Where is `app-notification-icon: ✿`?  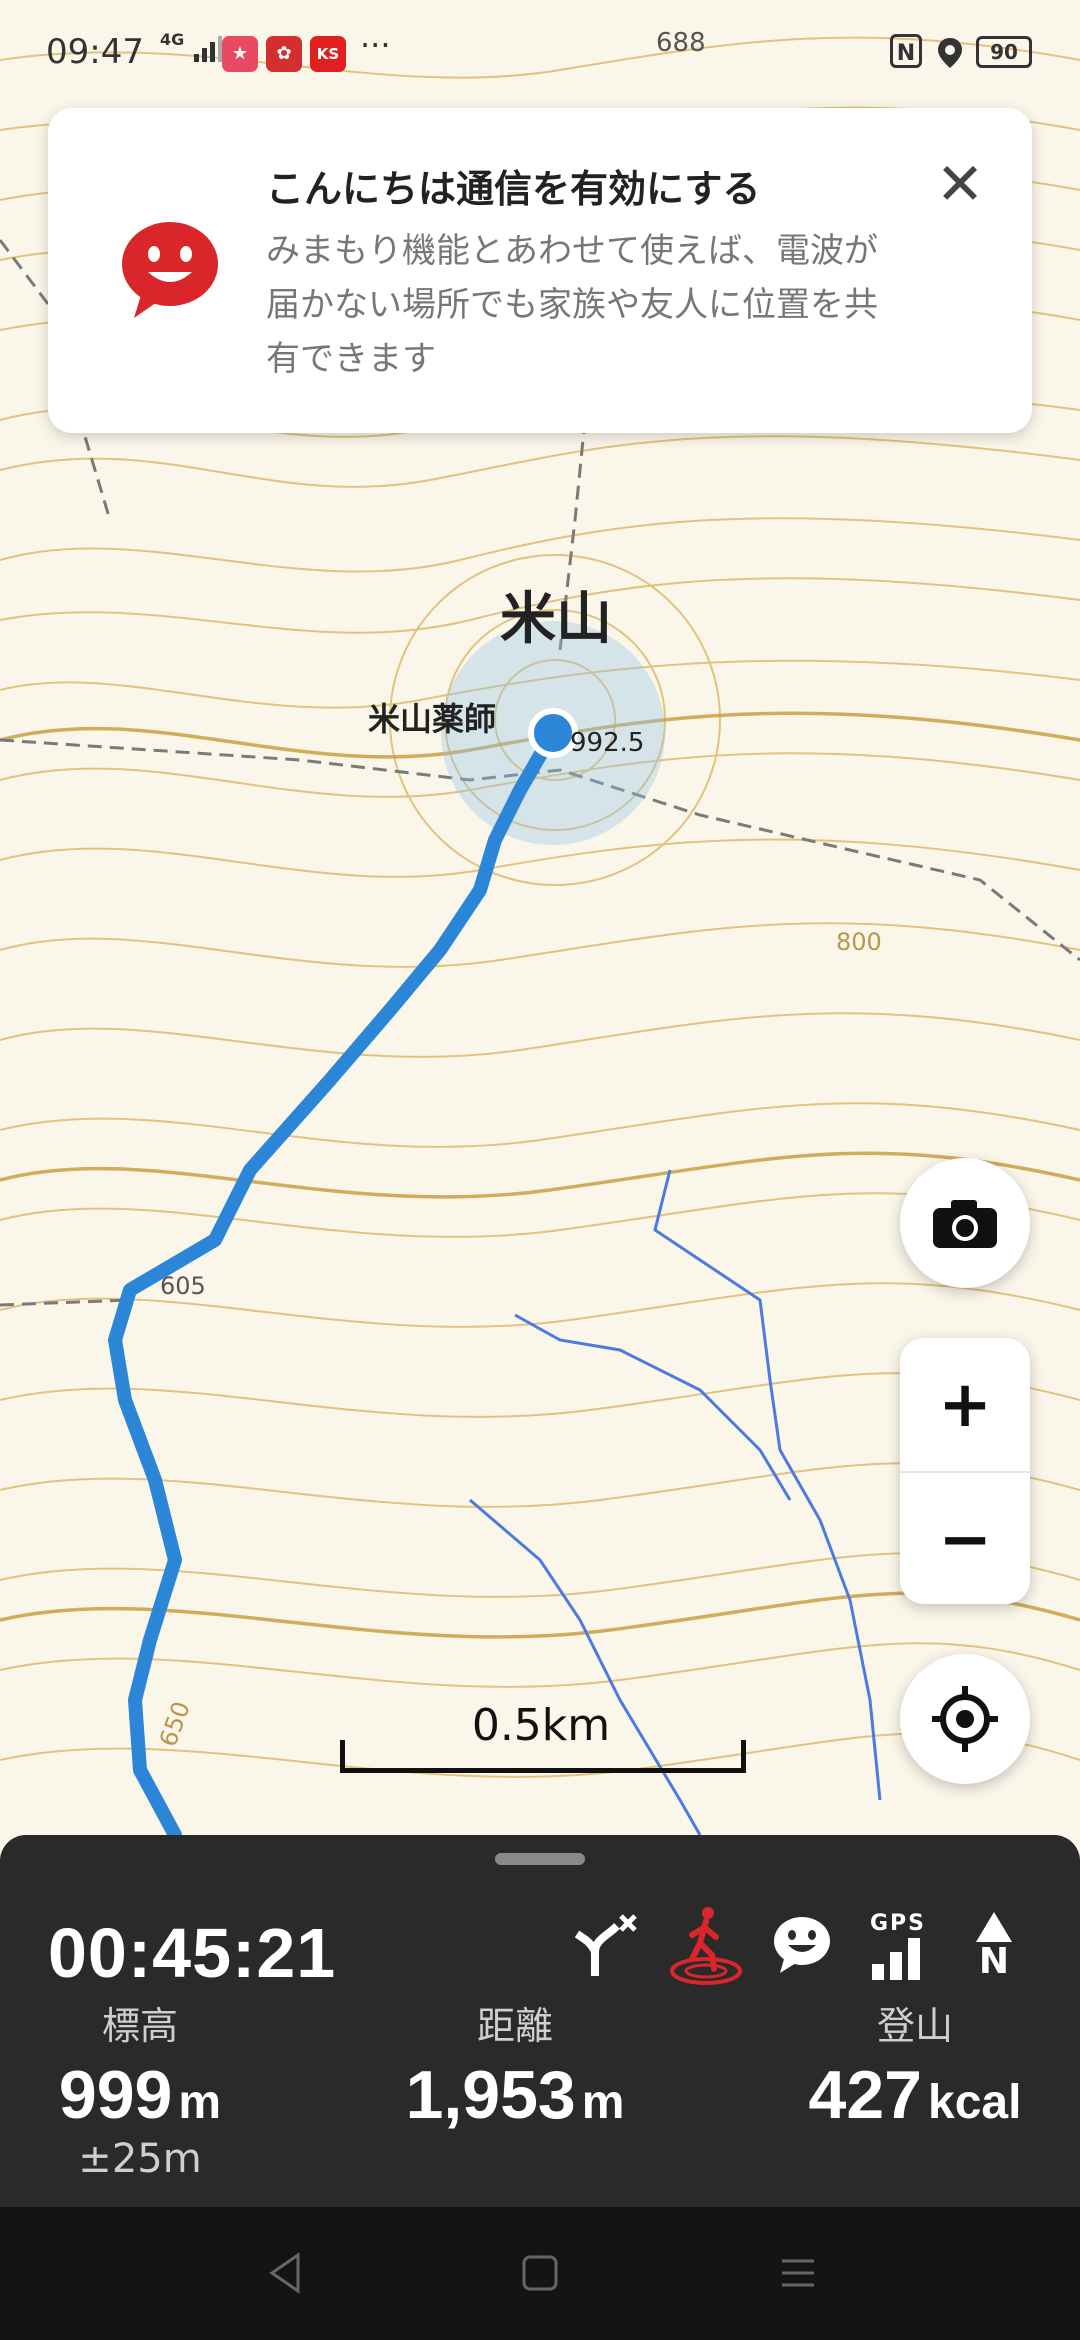 app-notification-icon: ✿ is located at coordinates (284, 54).